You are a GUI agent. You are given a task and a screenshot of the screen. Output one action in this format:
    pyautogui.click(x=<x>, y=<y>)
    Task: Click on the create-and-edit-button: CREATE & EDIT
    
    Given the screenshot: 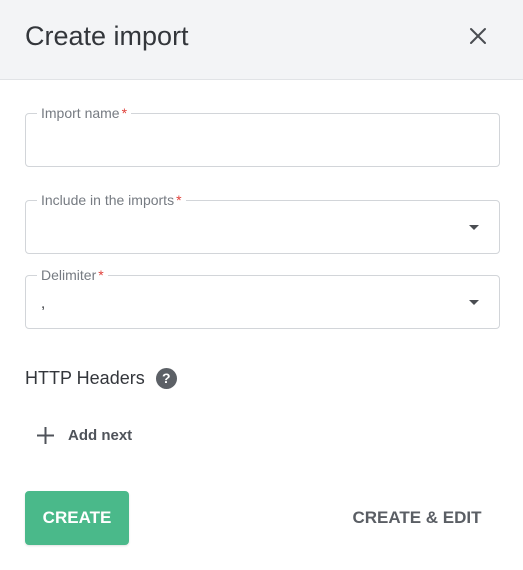 What is the action you would take?
    pyautogui.click(x=417, y=518)
    